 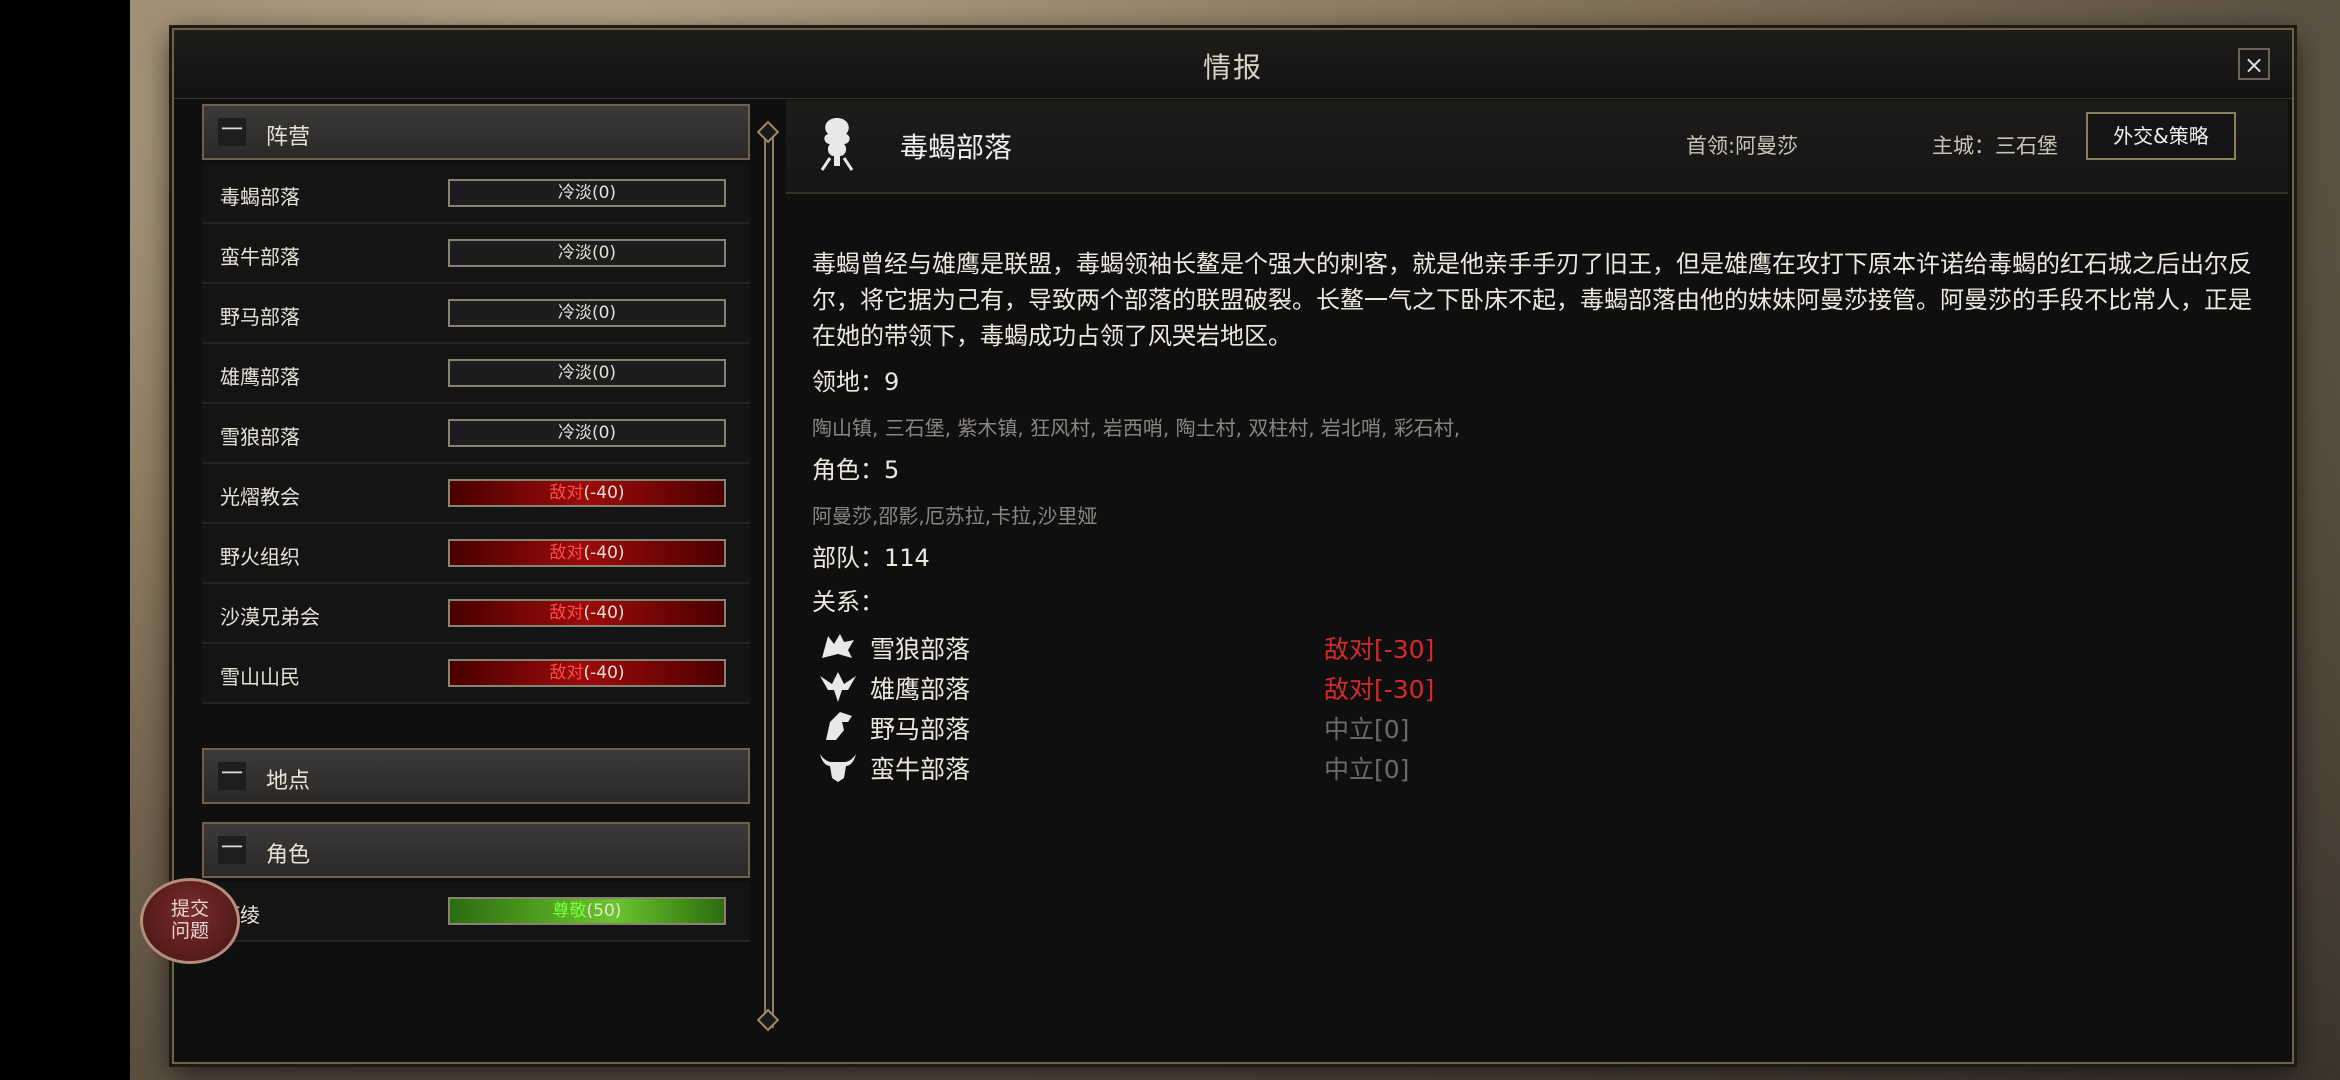 What do you see at coordinates (1995, 146) in the screenshot?
I see `capital-label: 主城：三石堡` at bounding box center [1995, 146].